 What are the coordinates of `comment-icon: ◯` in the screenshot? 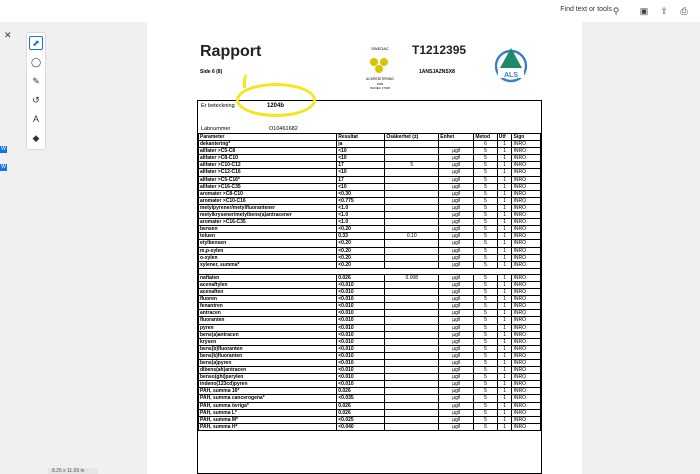 It's located at (36, 62).